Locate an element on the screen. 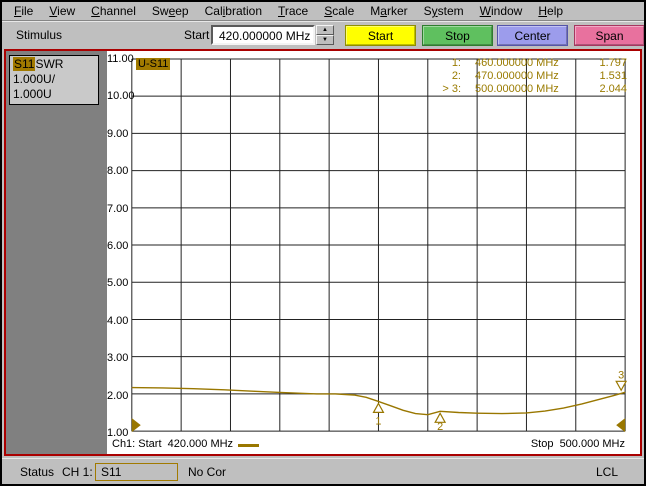  marker-readout-frequency: 460.000000 MHz is located at coordinates (517, 63).